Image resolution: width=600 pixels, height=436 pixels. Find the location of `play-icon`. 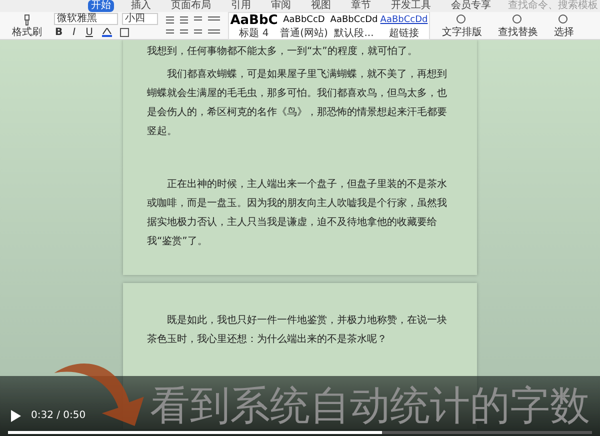

play-icon is located at coordinates (16, 416).